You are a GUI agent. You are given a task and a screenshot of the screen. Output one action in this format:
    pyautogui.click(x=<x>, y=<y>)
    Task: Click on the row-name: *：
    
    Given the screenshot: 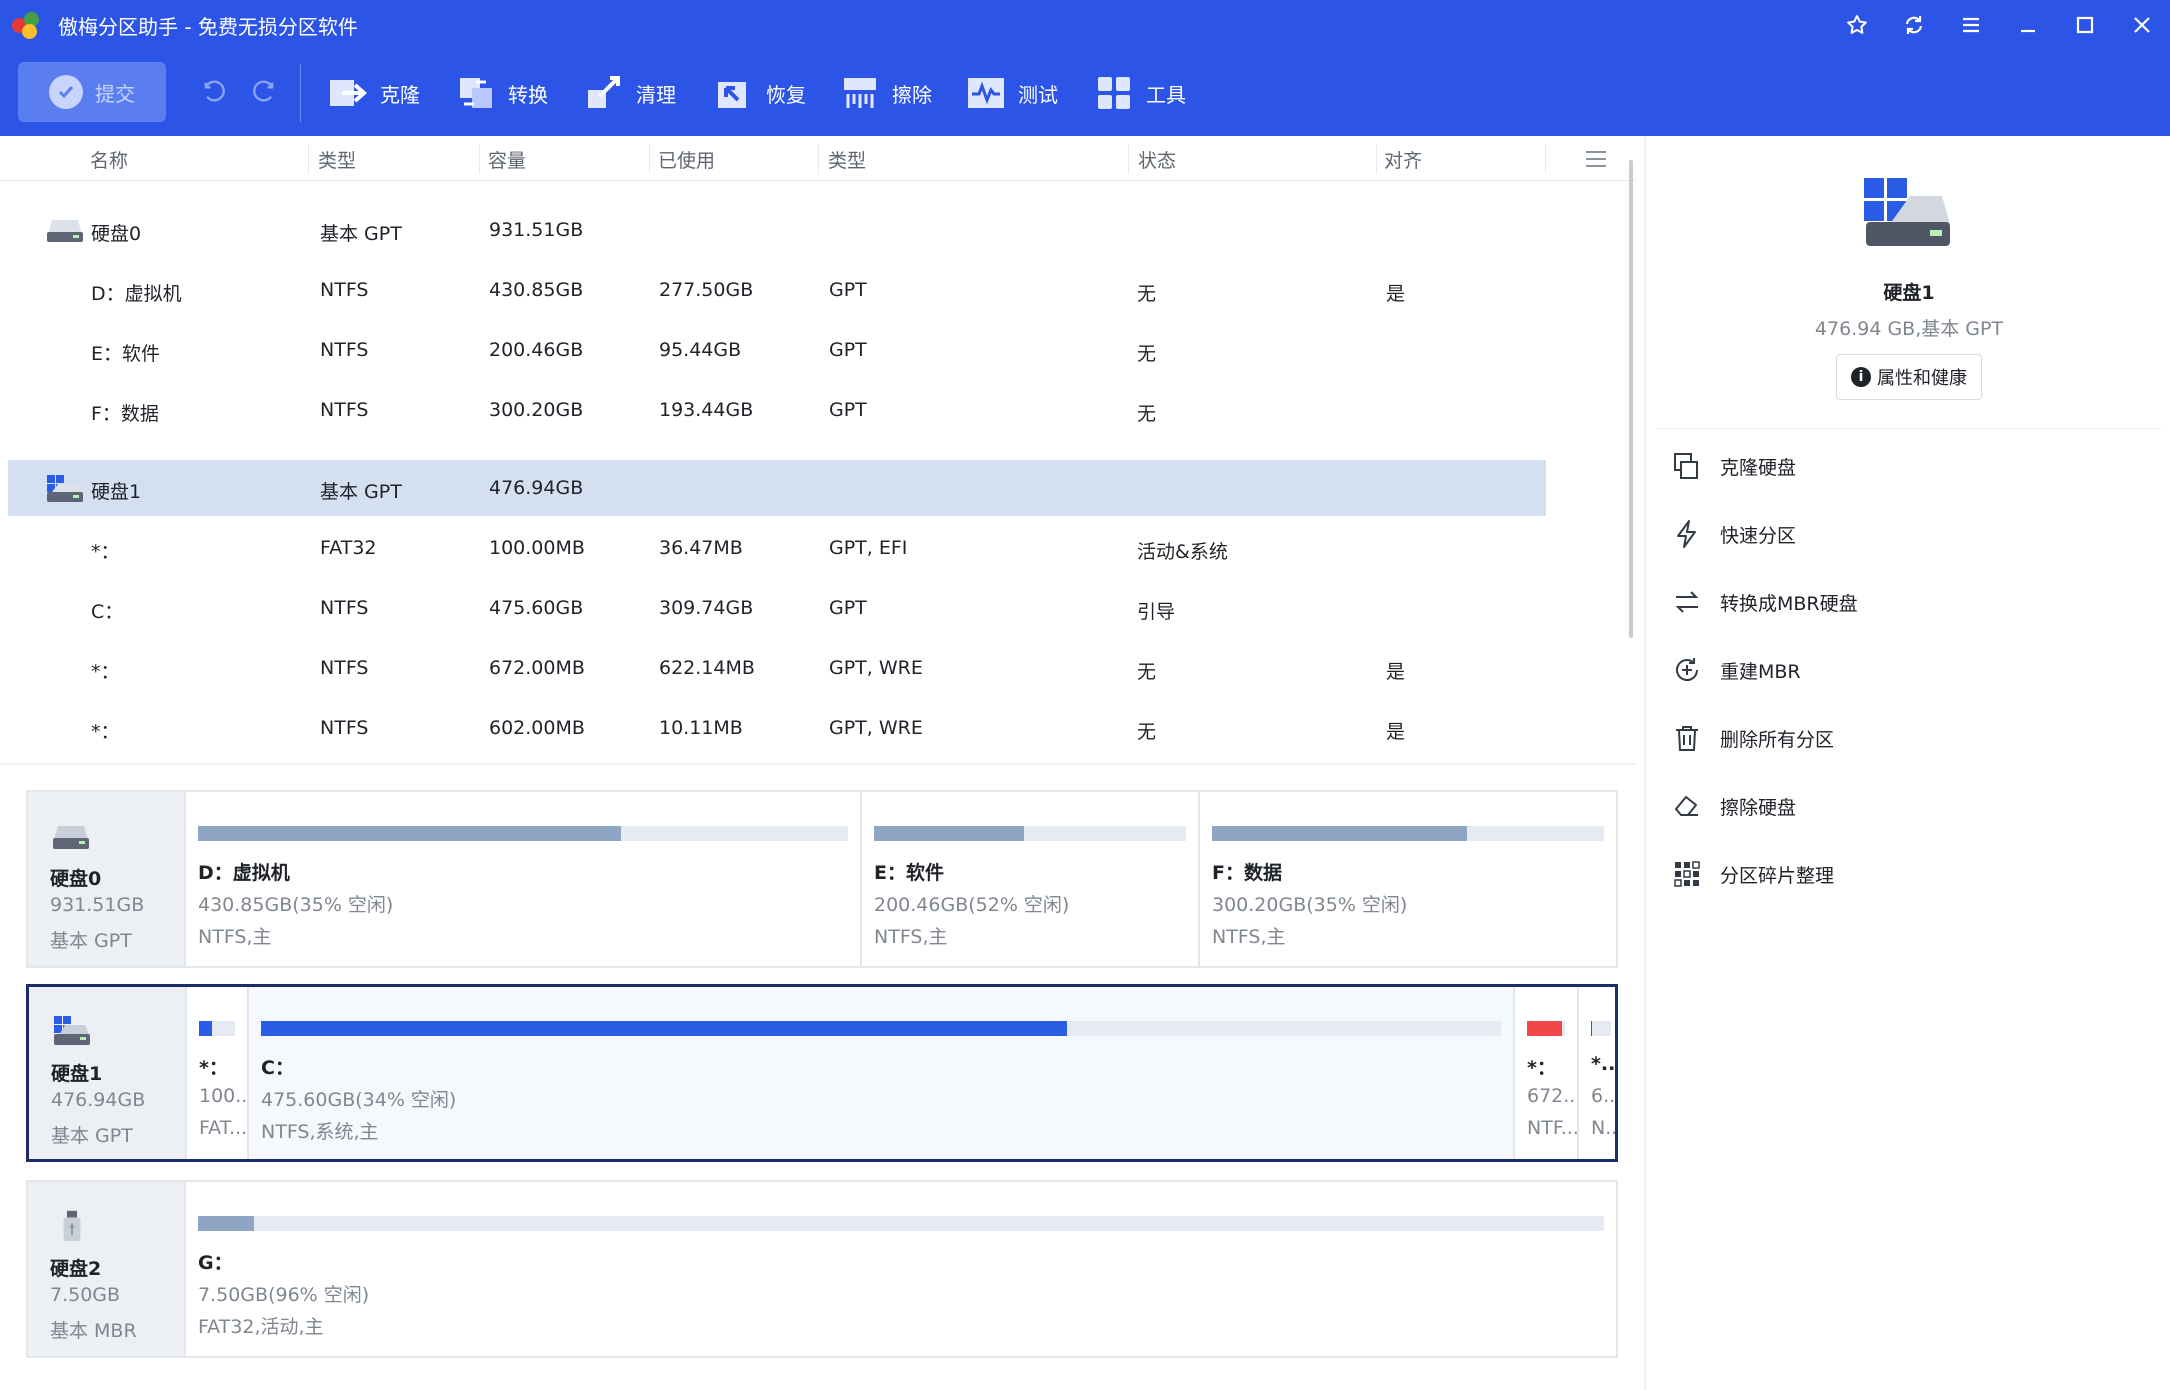 What is the action you would take?
    pyautogui.click(x=105, y=672)
    